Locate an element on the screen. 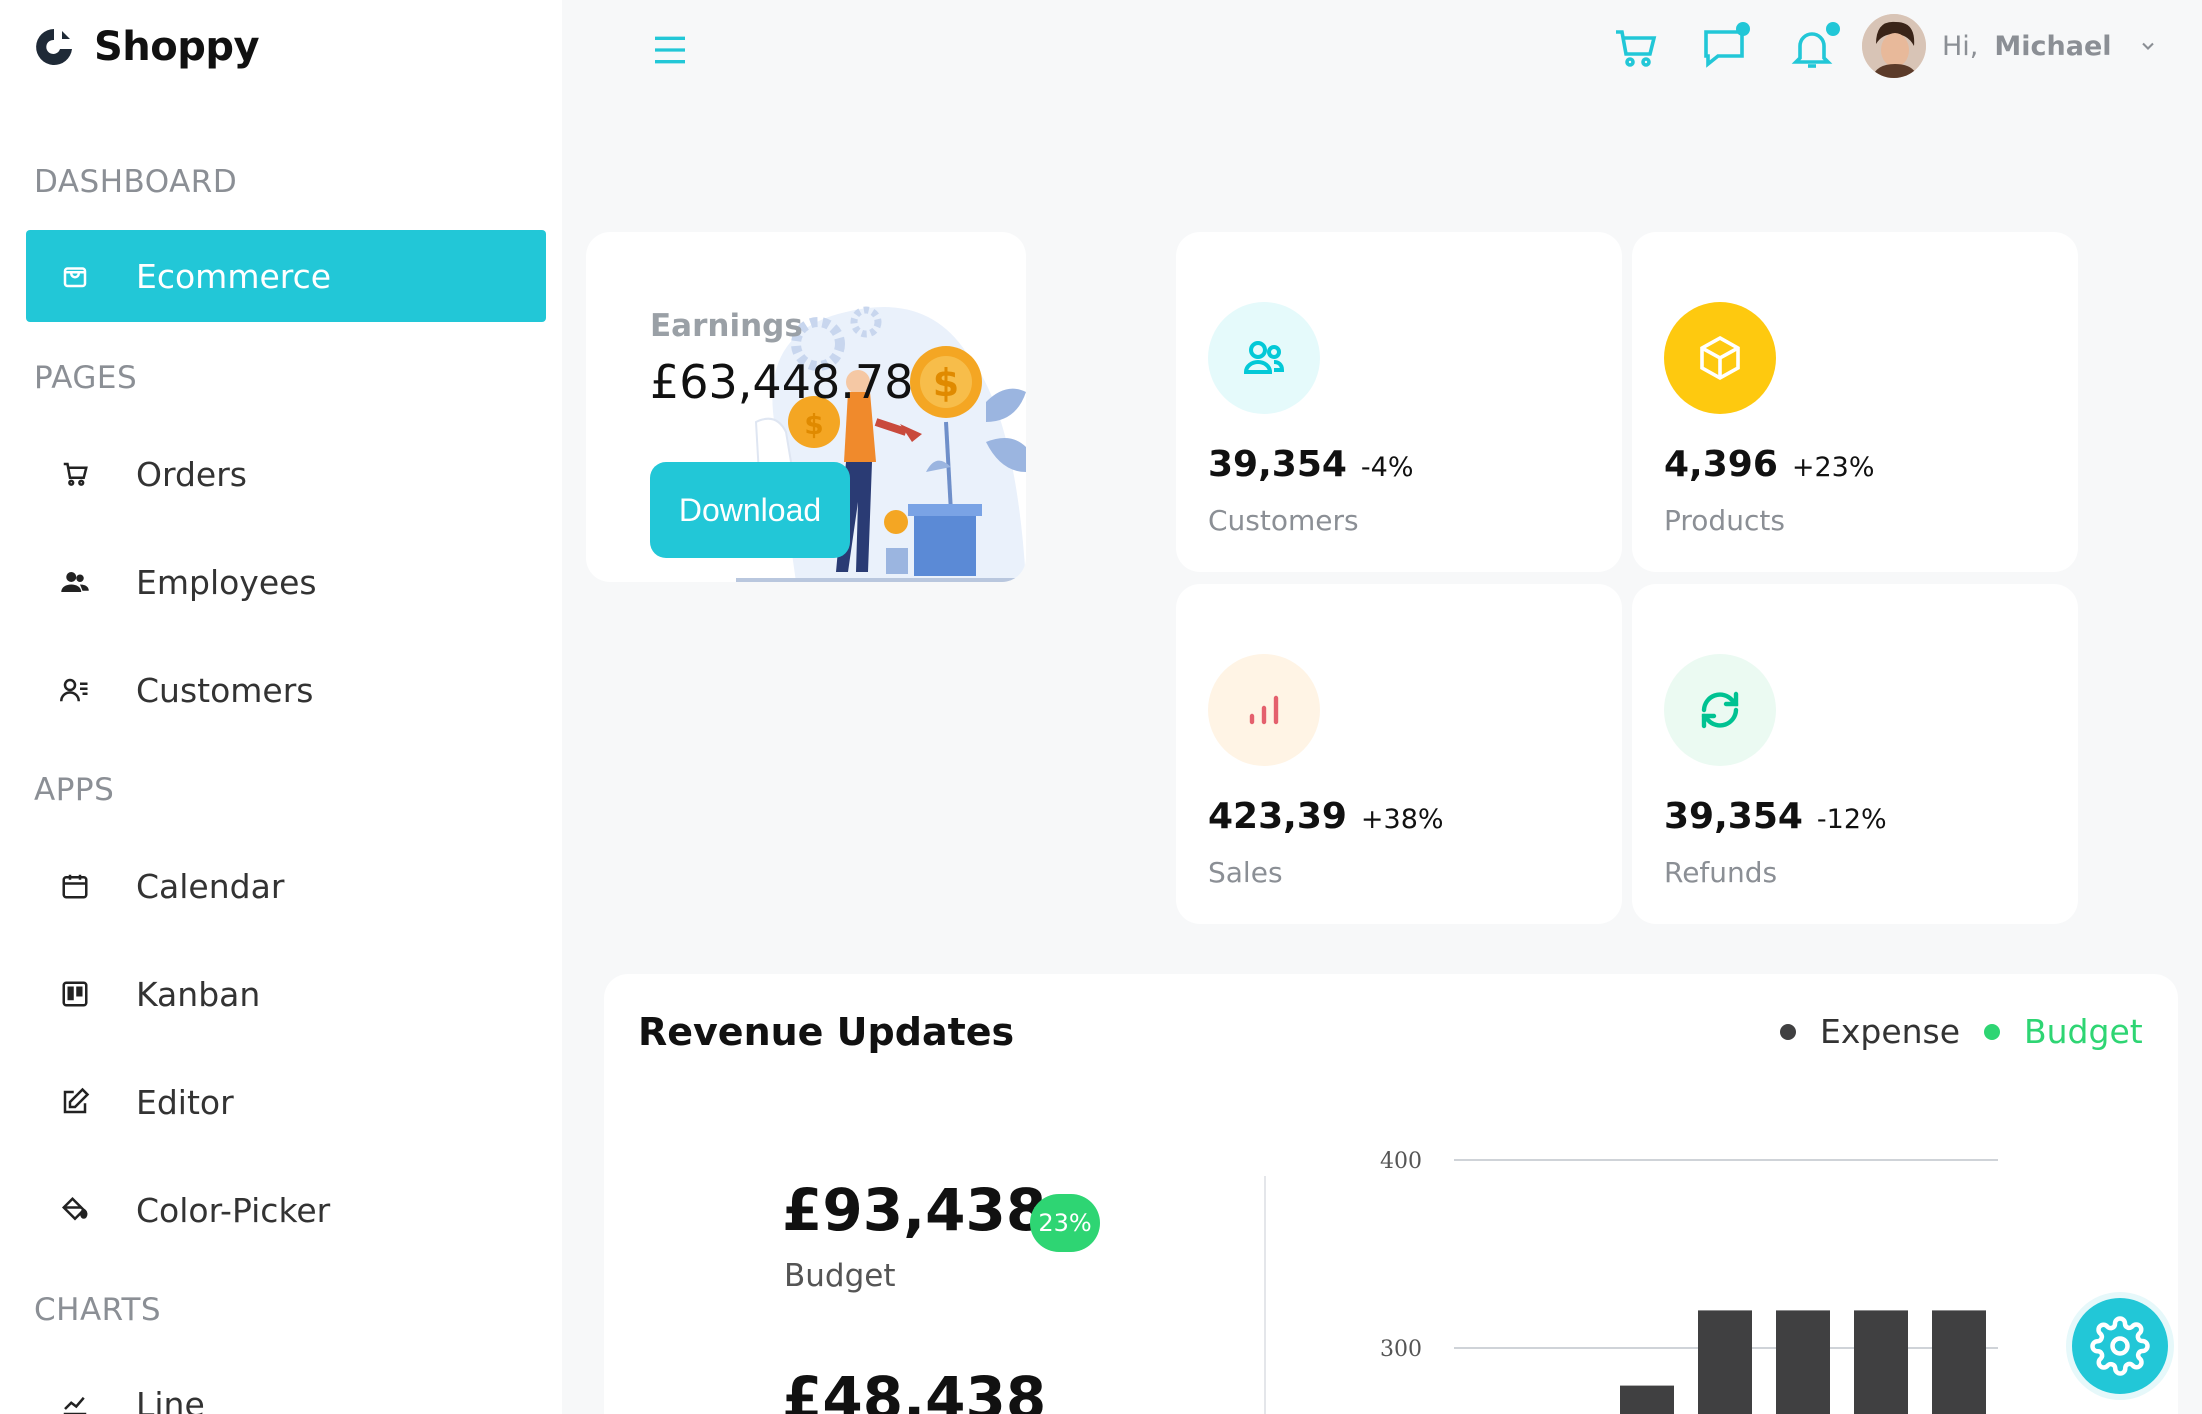 The image size is (2202, 1414). avatar is located at coordinates (1894, 46).